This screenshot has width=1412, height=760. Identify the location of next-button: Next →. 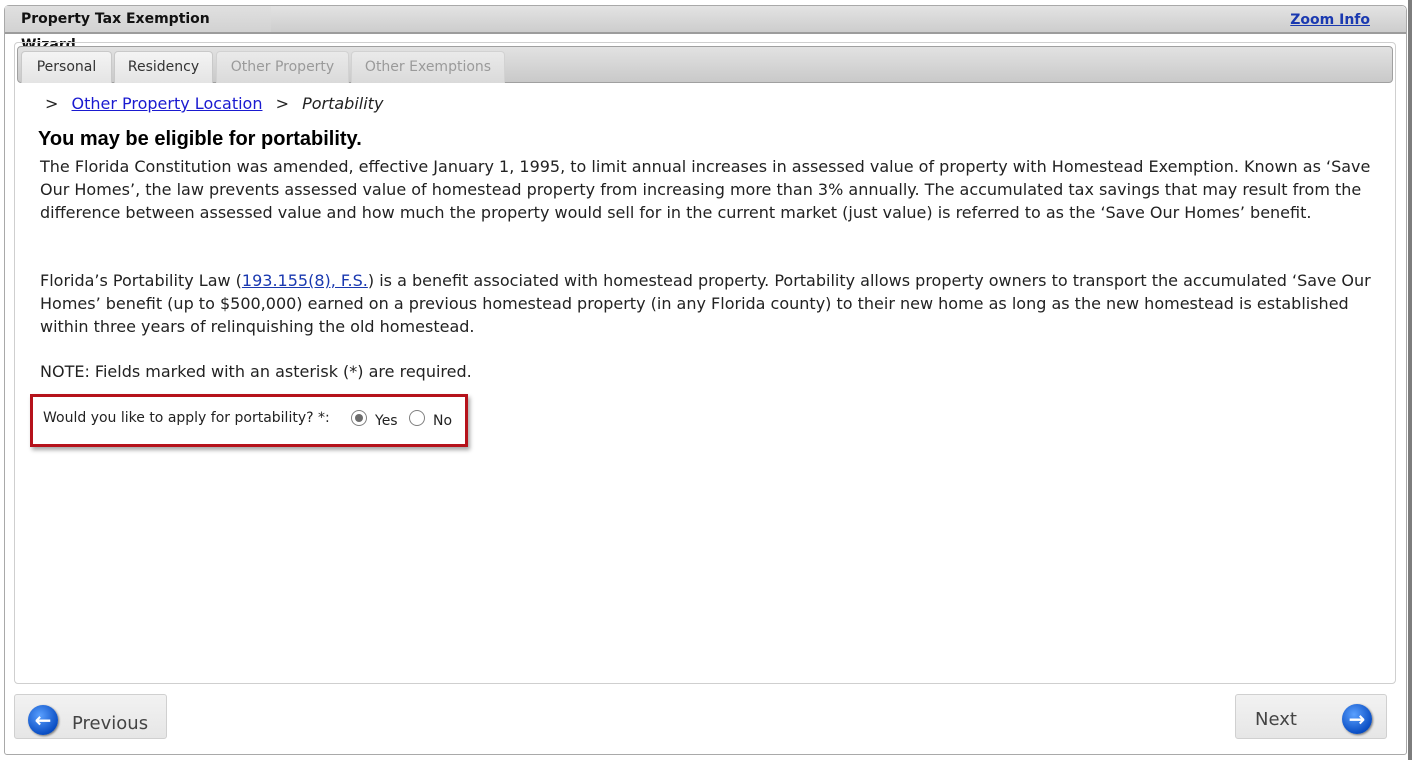
(1311, 716).